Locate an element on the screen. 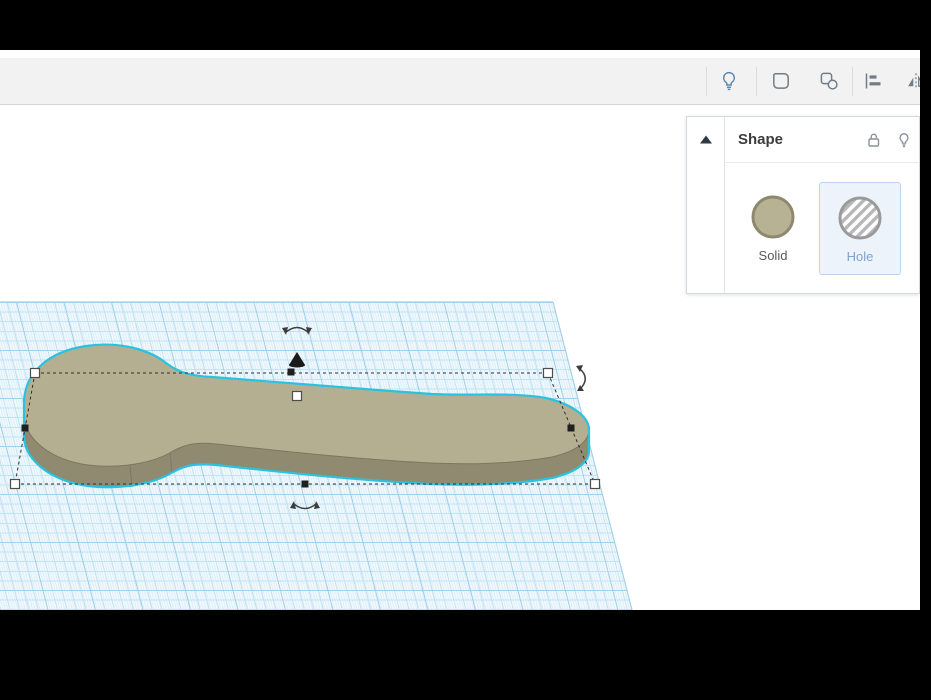 The image size is (931, 700). group-icon is located at coordinates (781, 81).